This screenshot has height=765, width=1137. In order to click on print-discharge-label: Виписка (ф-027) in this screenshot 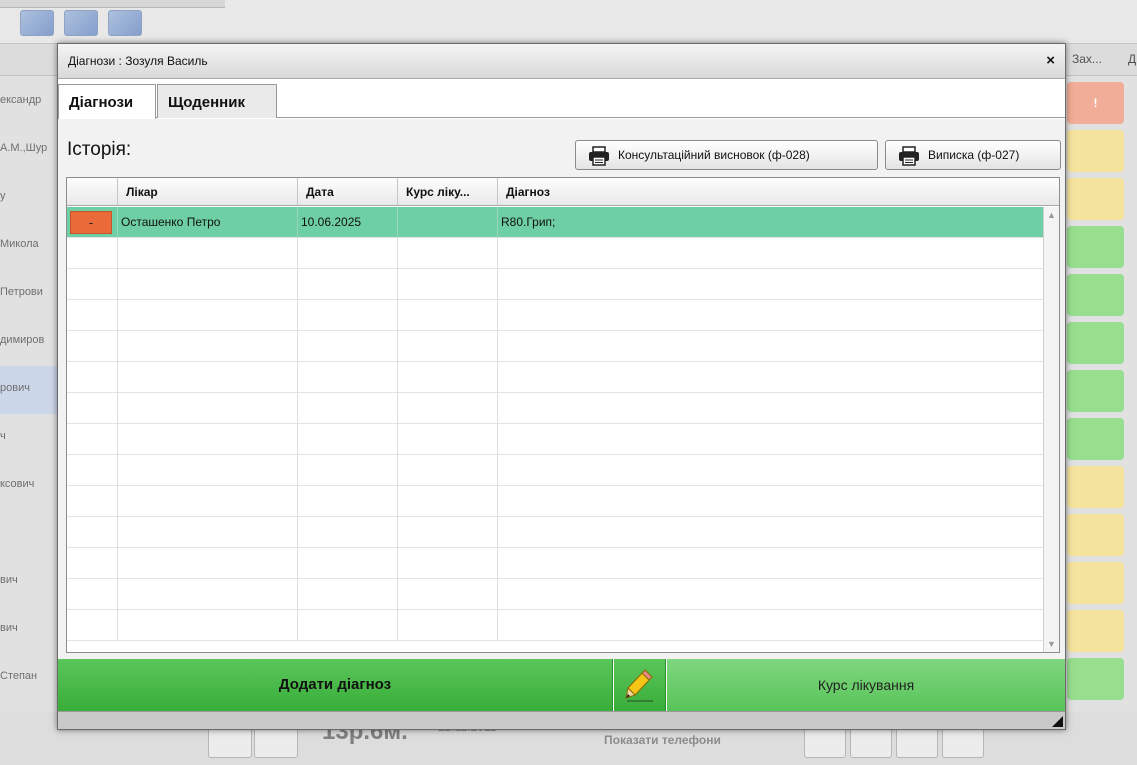, I will do `click(974, 155)`.